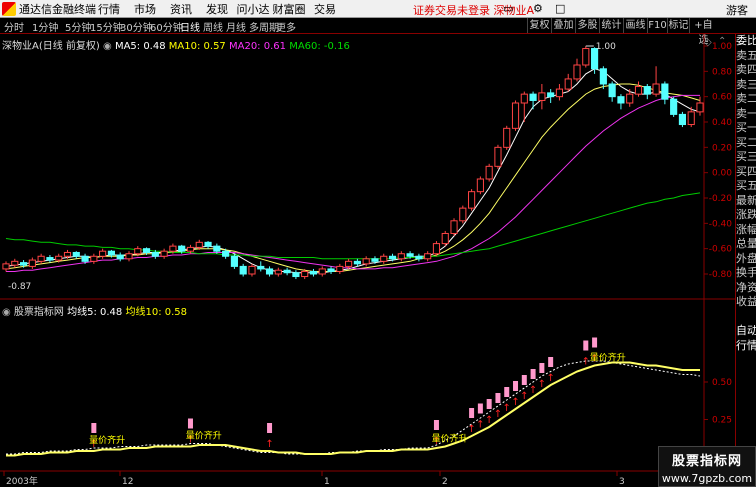 The image size is (756, 487). Describe the element at coordinates (236, 26) in the screenshot. I see `period-monthly: 月线` at that location.